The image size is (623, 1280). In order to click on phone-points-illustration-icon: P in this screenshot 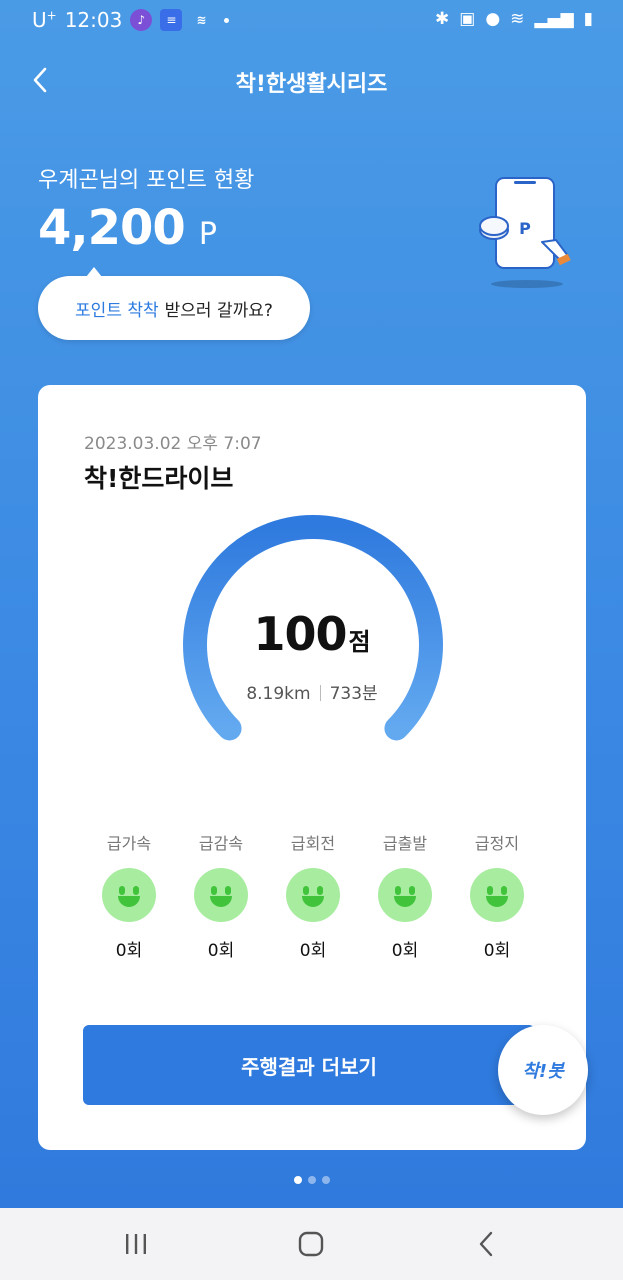, I will do `click(525, 232)`.